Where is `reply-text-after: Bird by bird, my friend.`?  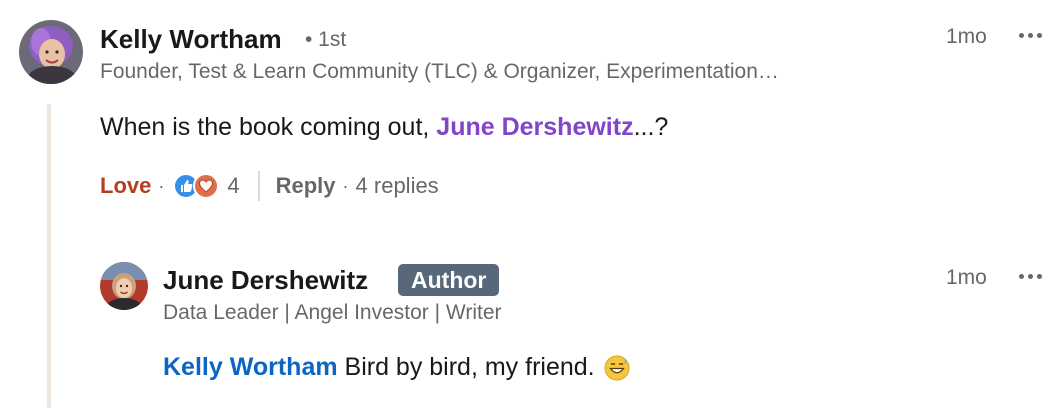 reply-text-after: Bird by bird, my friend. is located at coordinates (469, 367).